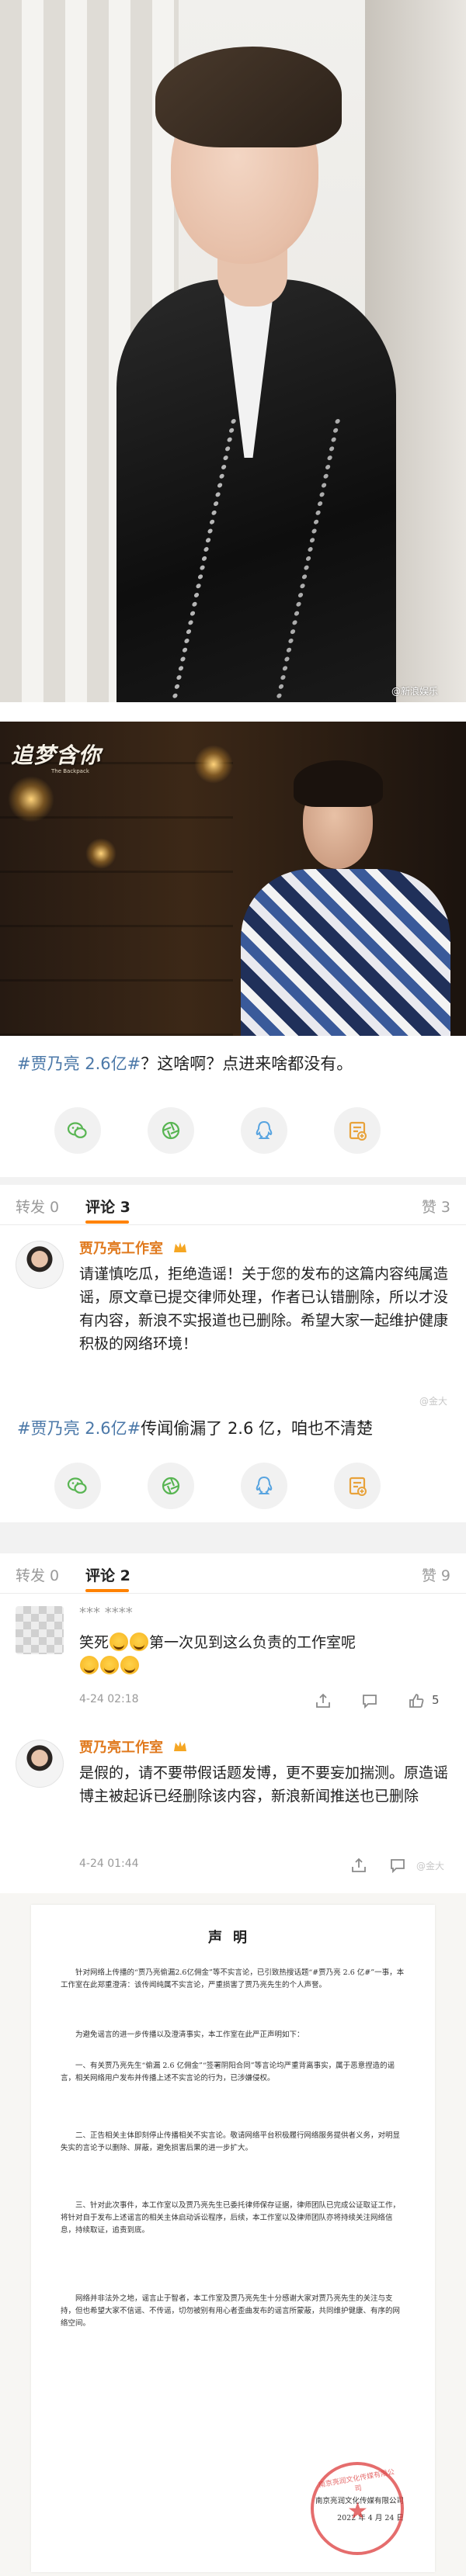  I want to click on comment-time: 4-24 02:18, so click(109, 1699).